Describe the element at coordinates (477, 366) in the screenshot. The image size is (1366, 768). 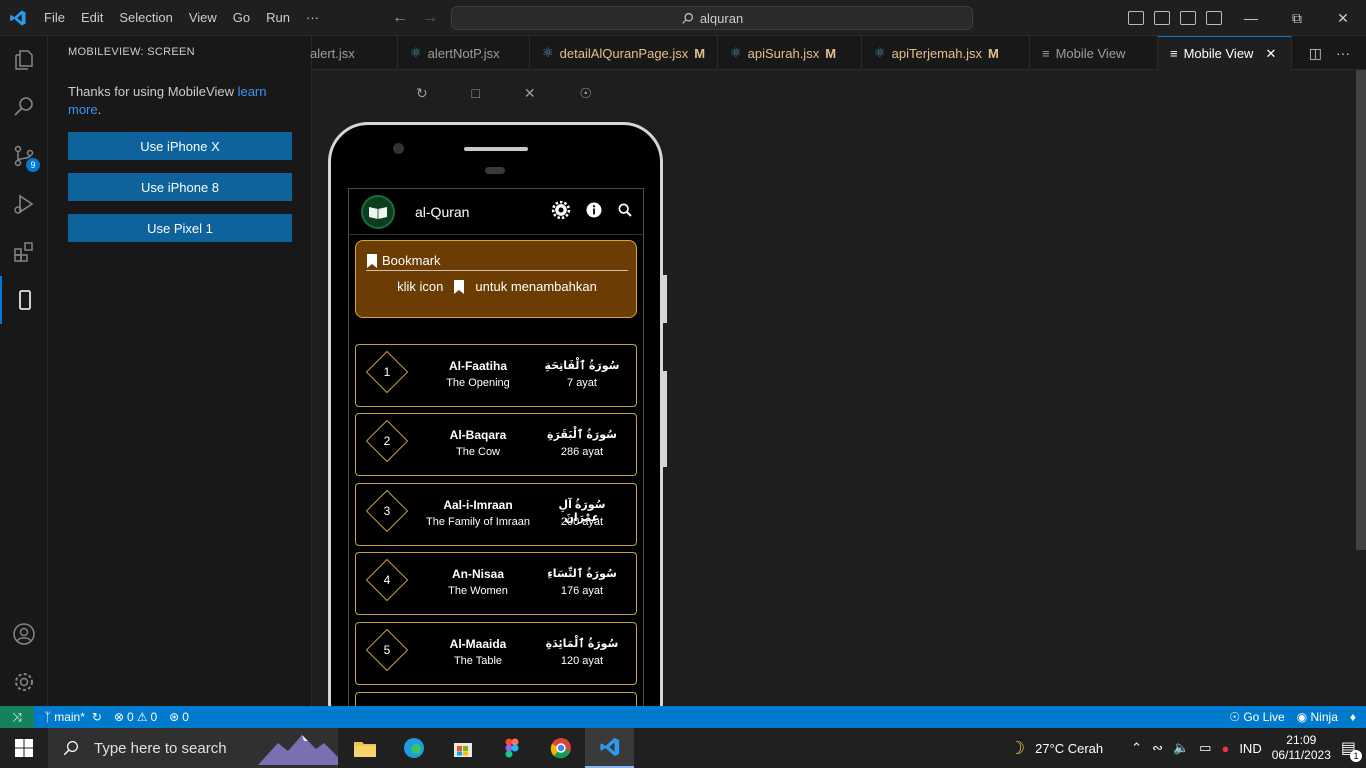
I see `surah-name: Al-Faatiha` at that location.